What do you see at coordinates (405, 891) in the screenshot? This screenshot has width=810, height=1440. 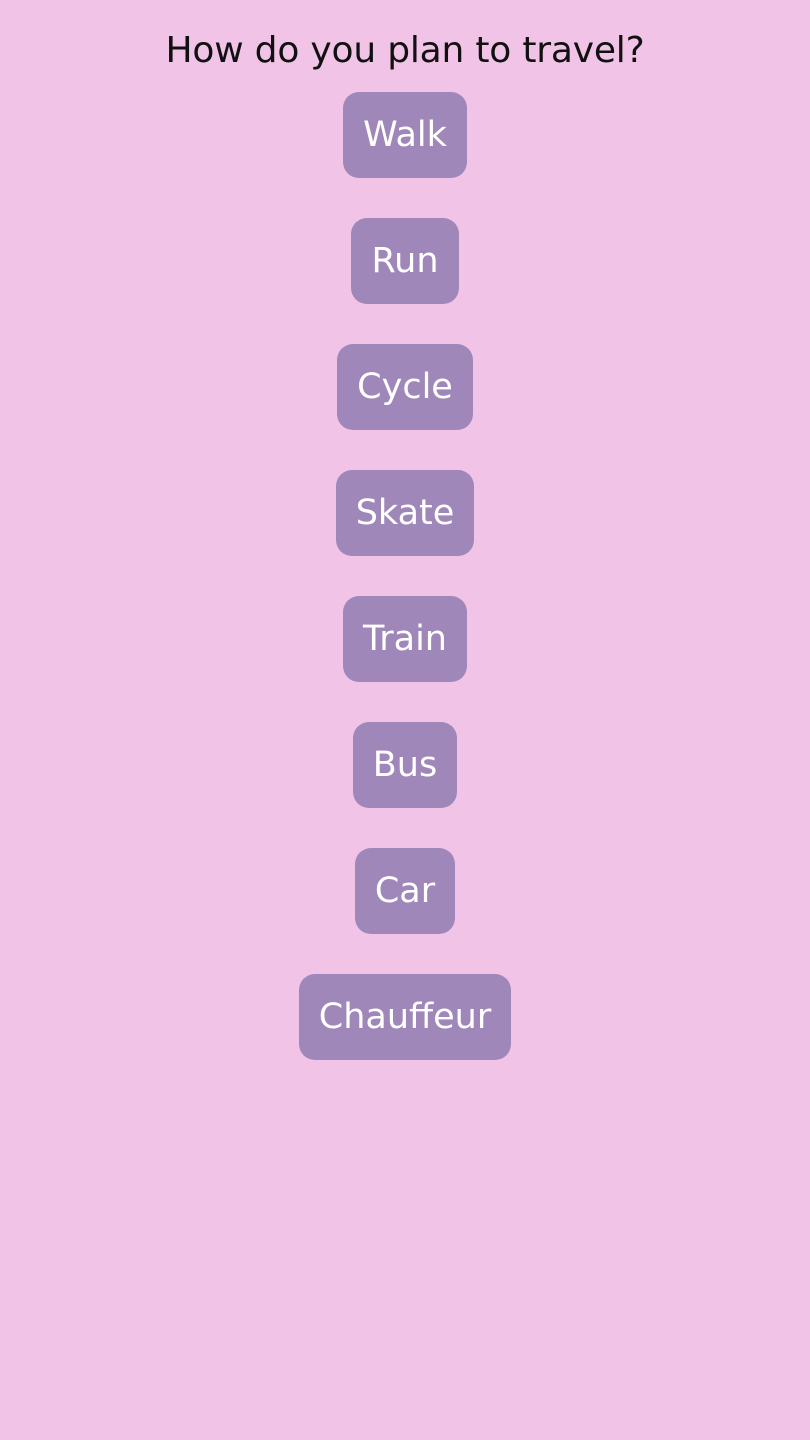 I see `car-button: Car` at bounding box center [405, 891].